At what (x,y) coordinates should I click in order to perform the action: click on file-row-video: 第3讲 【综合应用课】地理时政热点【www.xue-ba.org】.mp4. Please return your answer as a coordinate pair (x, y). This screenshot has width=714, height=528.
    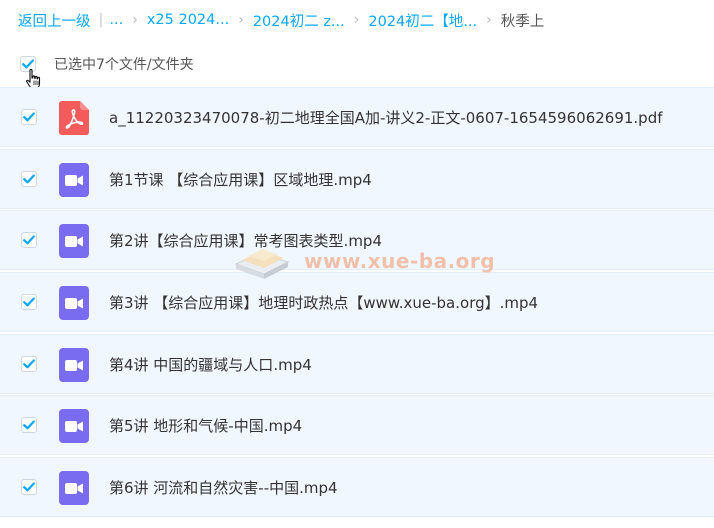
    Looking at the image, I should click on (357, 302).